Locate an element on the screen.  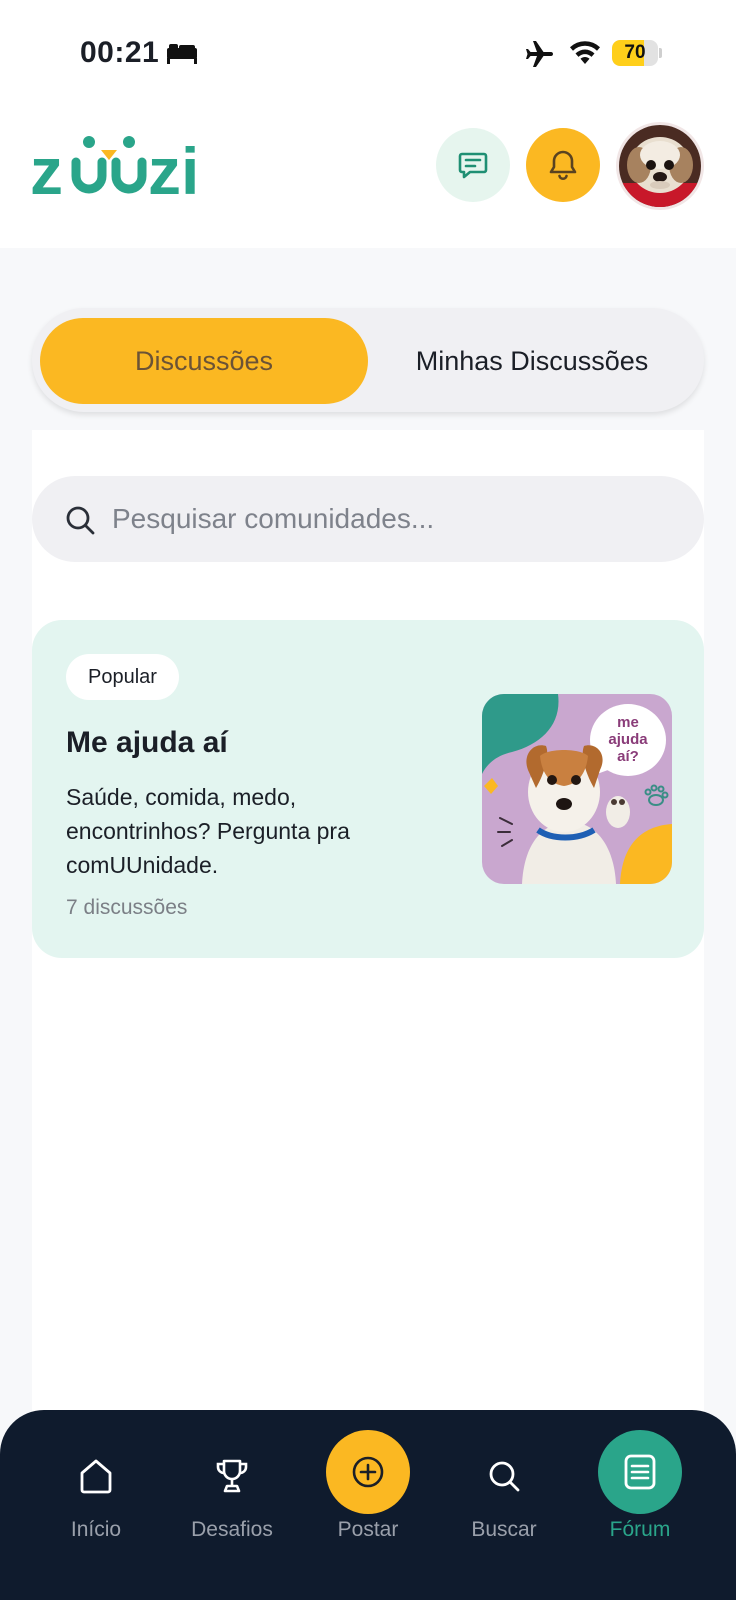
discussion-tabs: Discussões Minhas Discussões is located at coordinates (368, 360).